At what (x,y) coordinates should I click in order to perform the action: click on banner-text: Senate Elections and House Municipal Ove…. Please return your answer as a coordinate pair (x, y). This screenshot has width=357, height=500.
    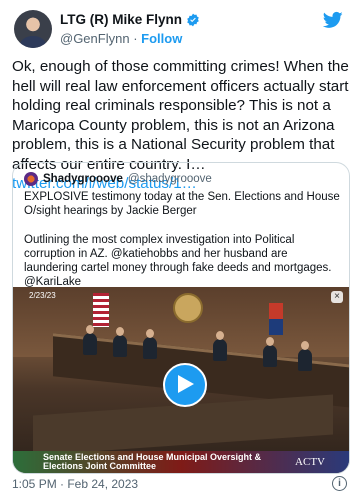
    Looking at the image, I should click on (152, 461).